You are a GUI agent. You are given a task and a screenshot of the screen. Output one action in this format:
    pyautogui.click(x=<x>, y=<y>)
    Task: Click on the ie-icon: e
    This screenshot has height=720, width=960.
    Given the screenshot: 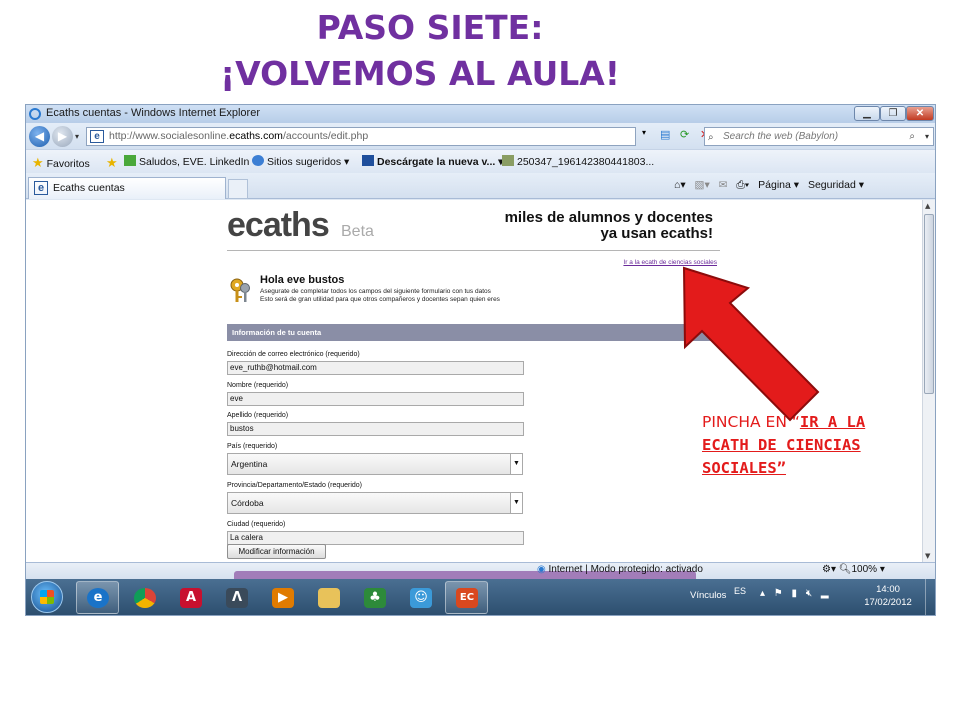 What is the action you would take?
    pyautogui.click(x=98, y=598)
    